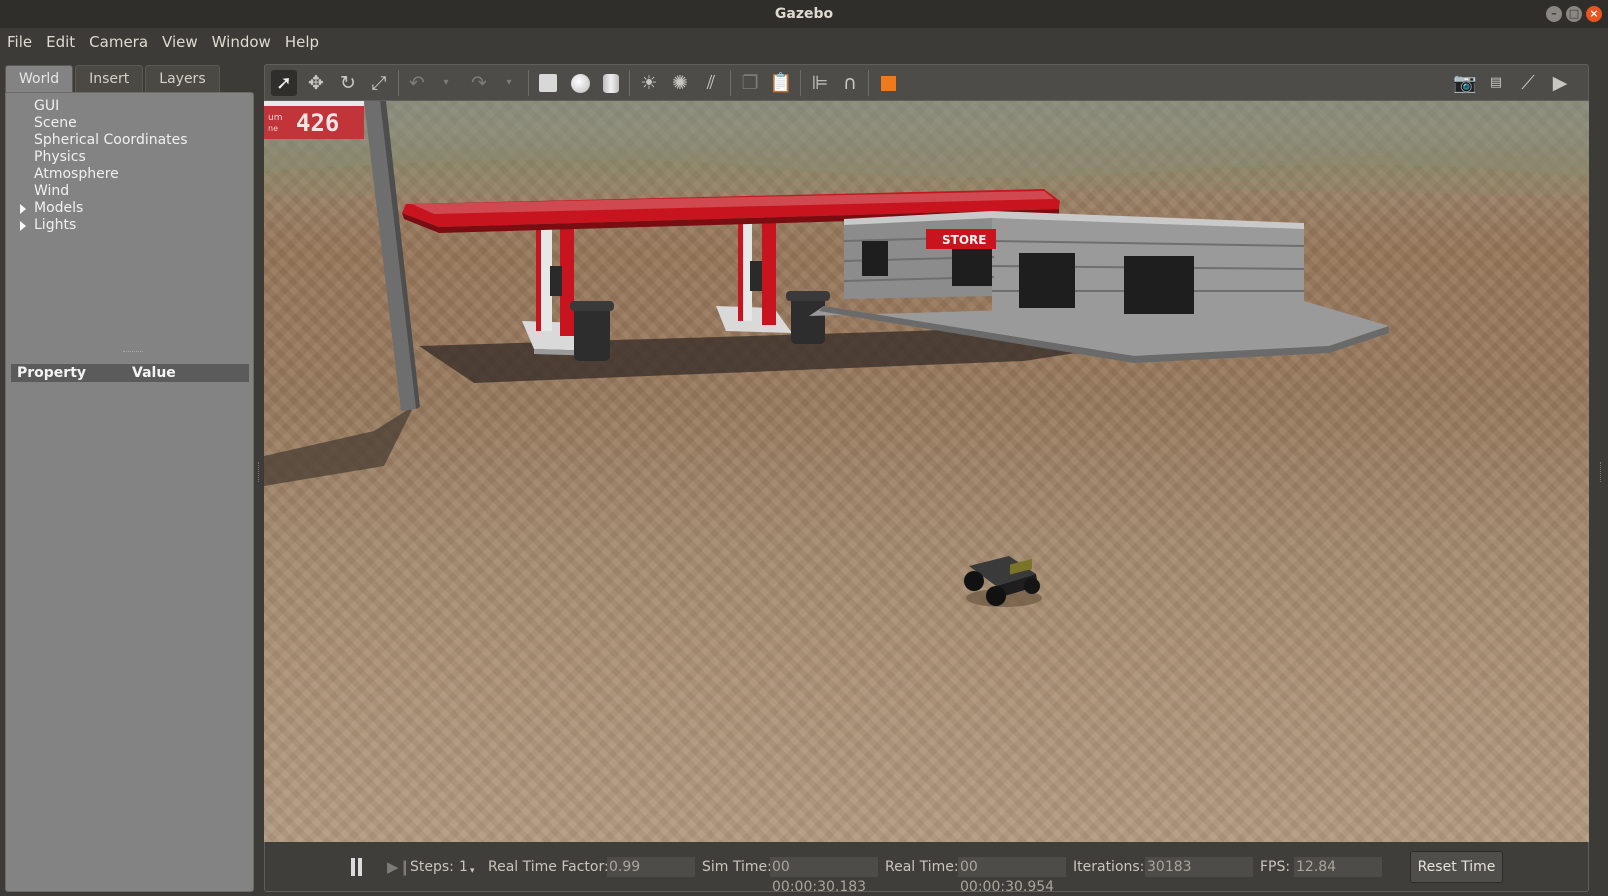  I want to click on undo-history-icon: ▾, so click(446, 83).